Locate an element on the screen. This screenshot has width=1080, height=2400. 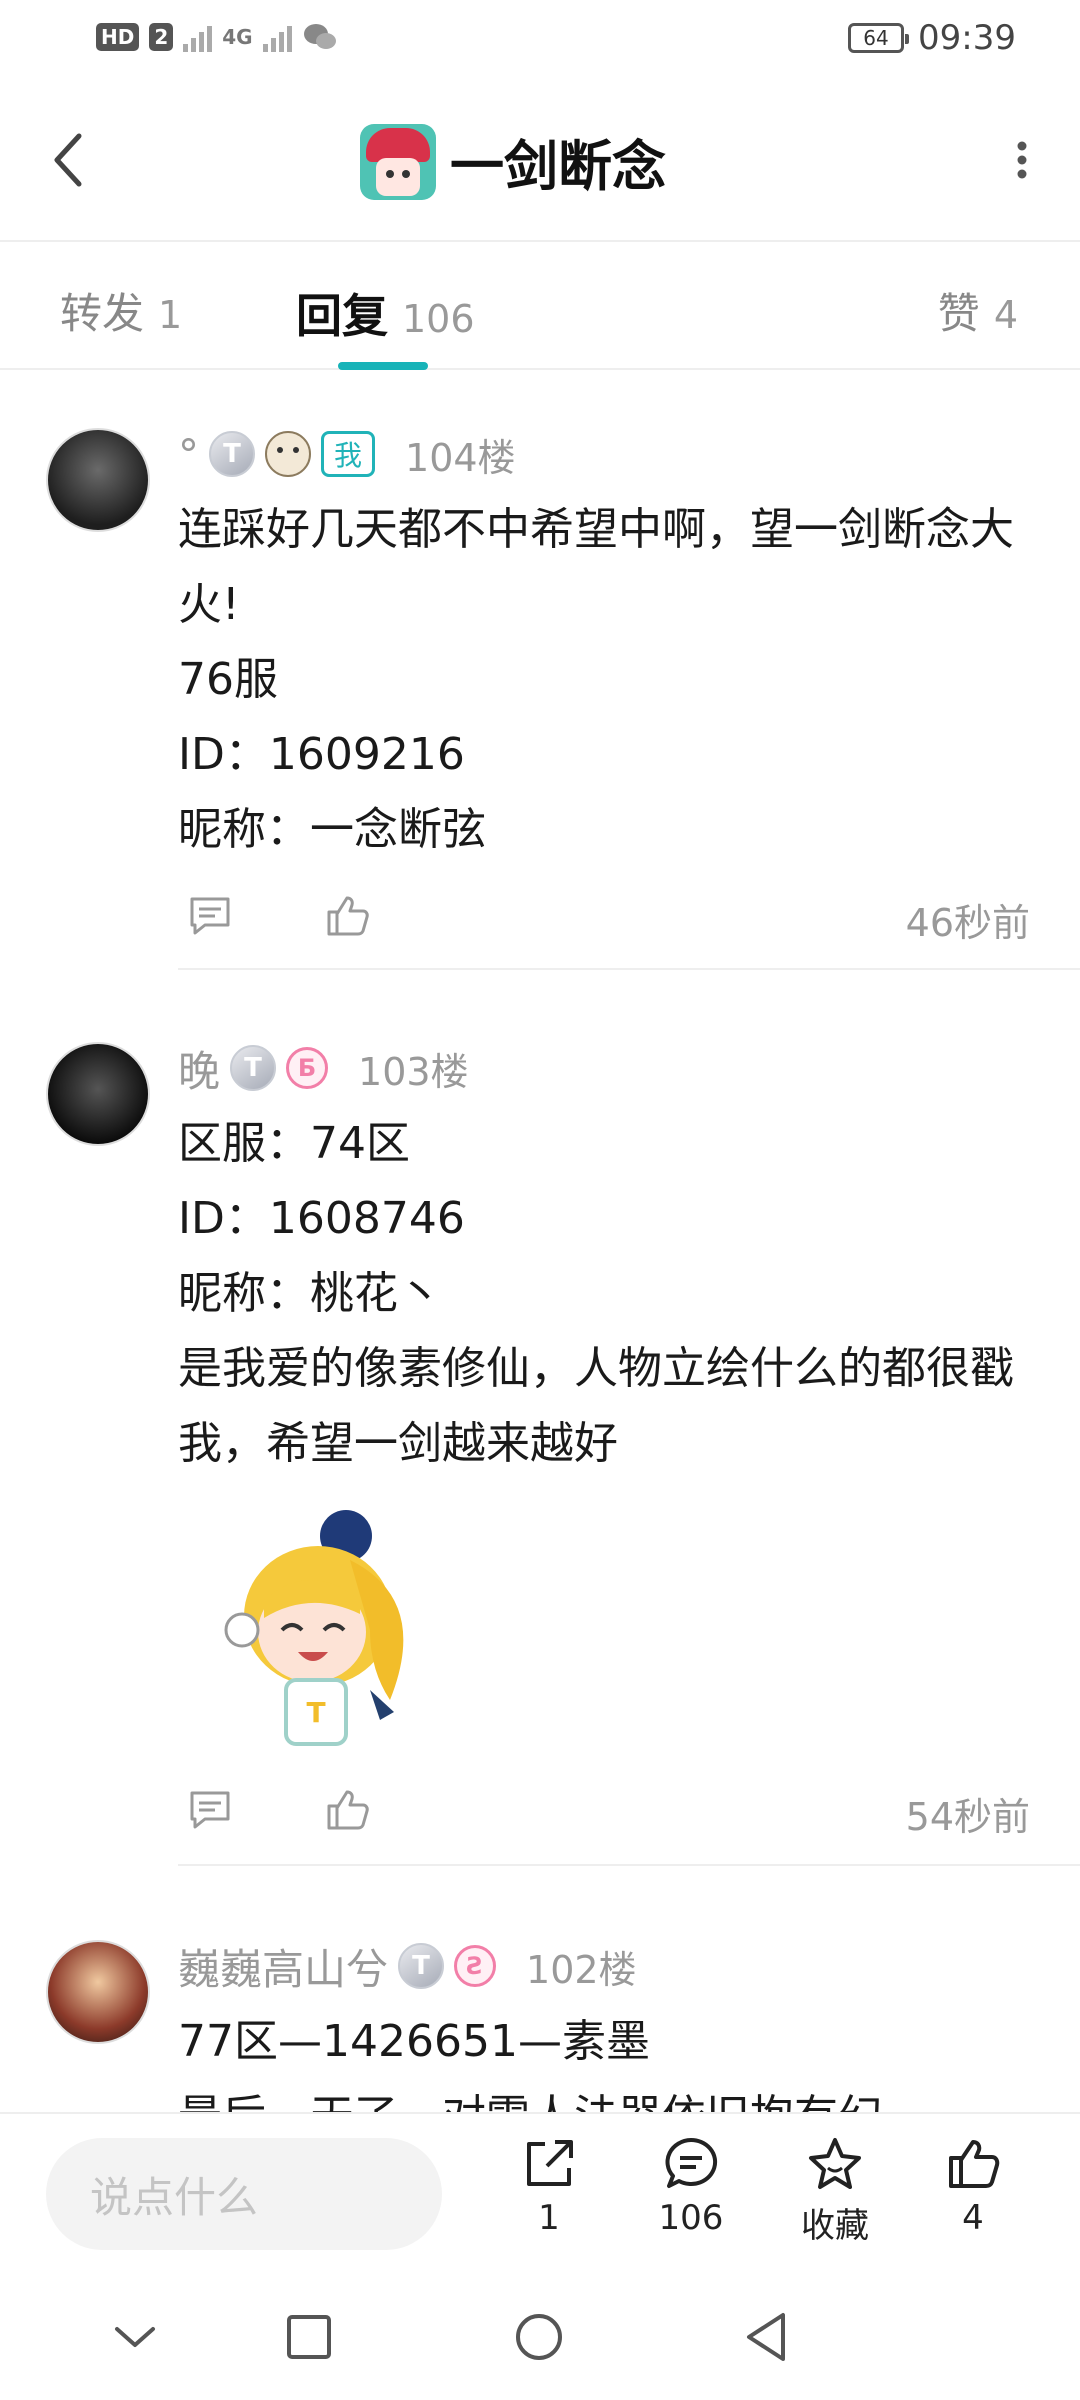
comment-button: 106 is located at coordinates (691, 2187).